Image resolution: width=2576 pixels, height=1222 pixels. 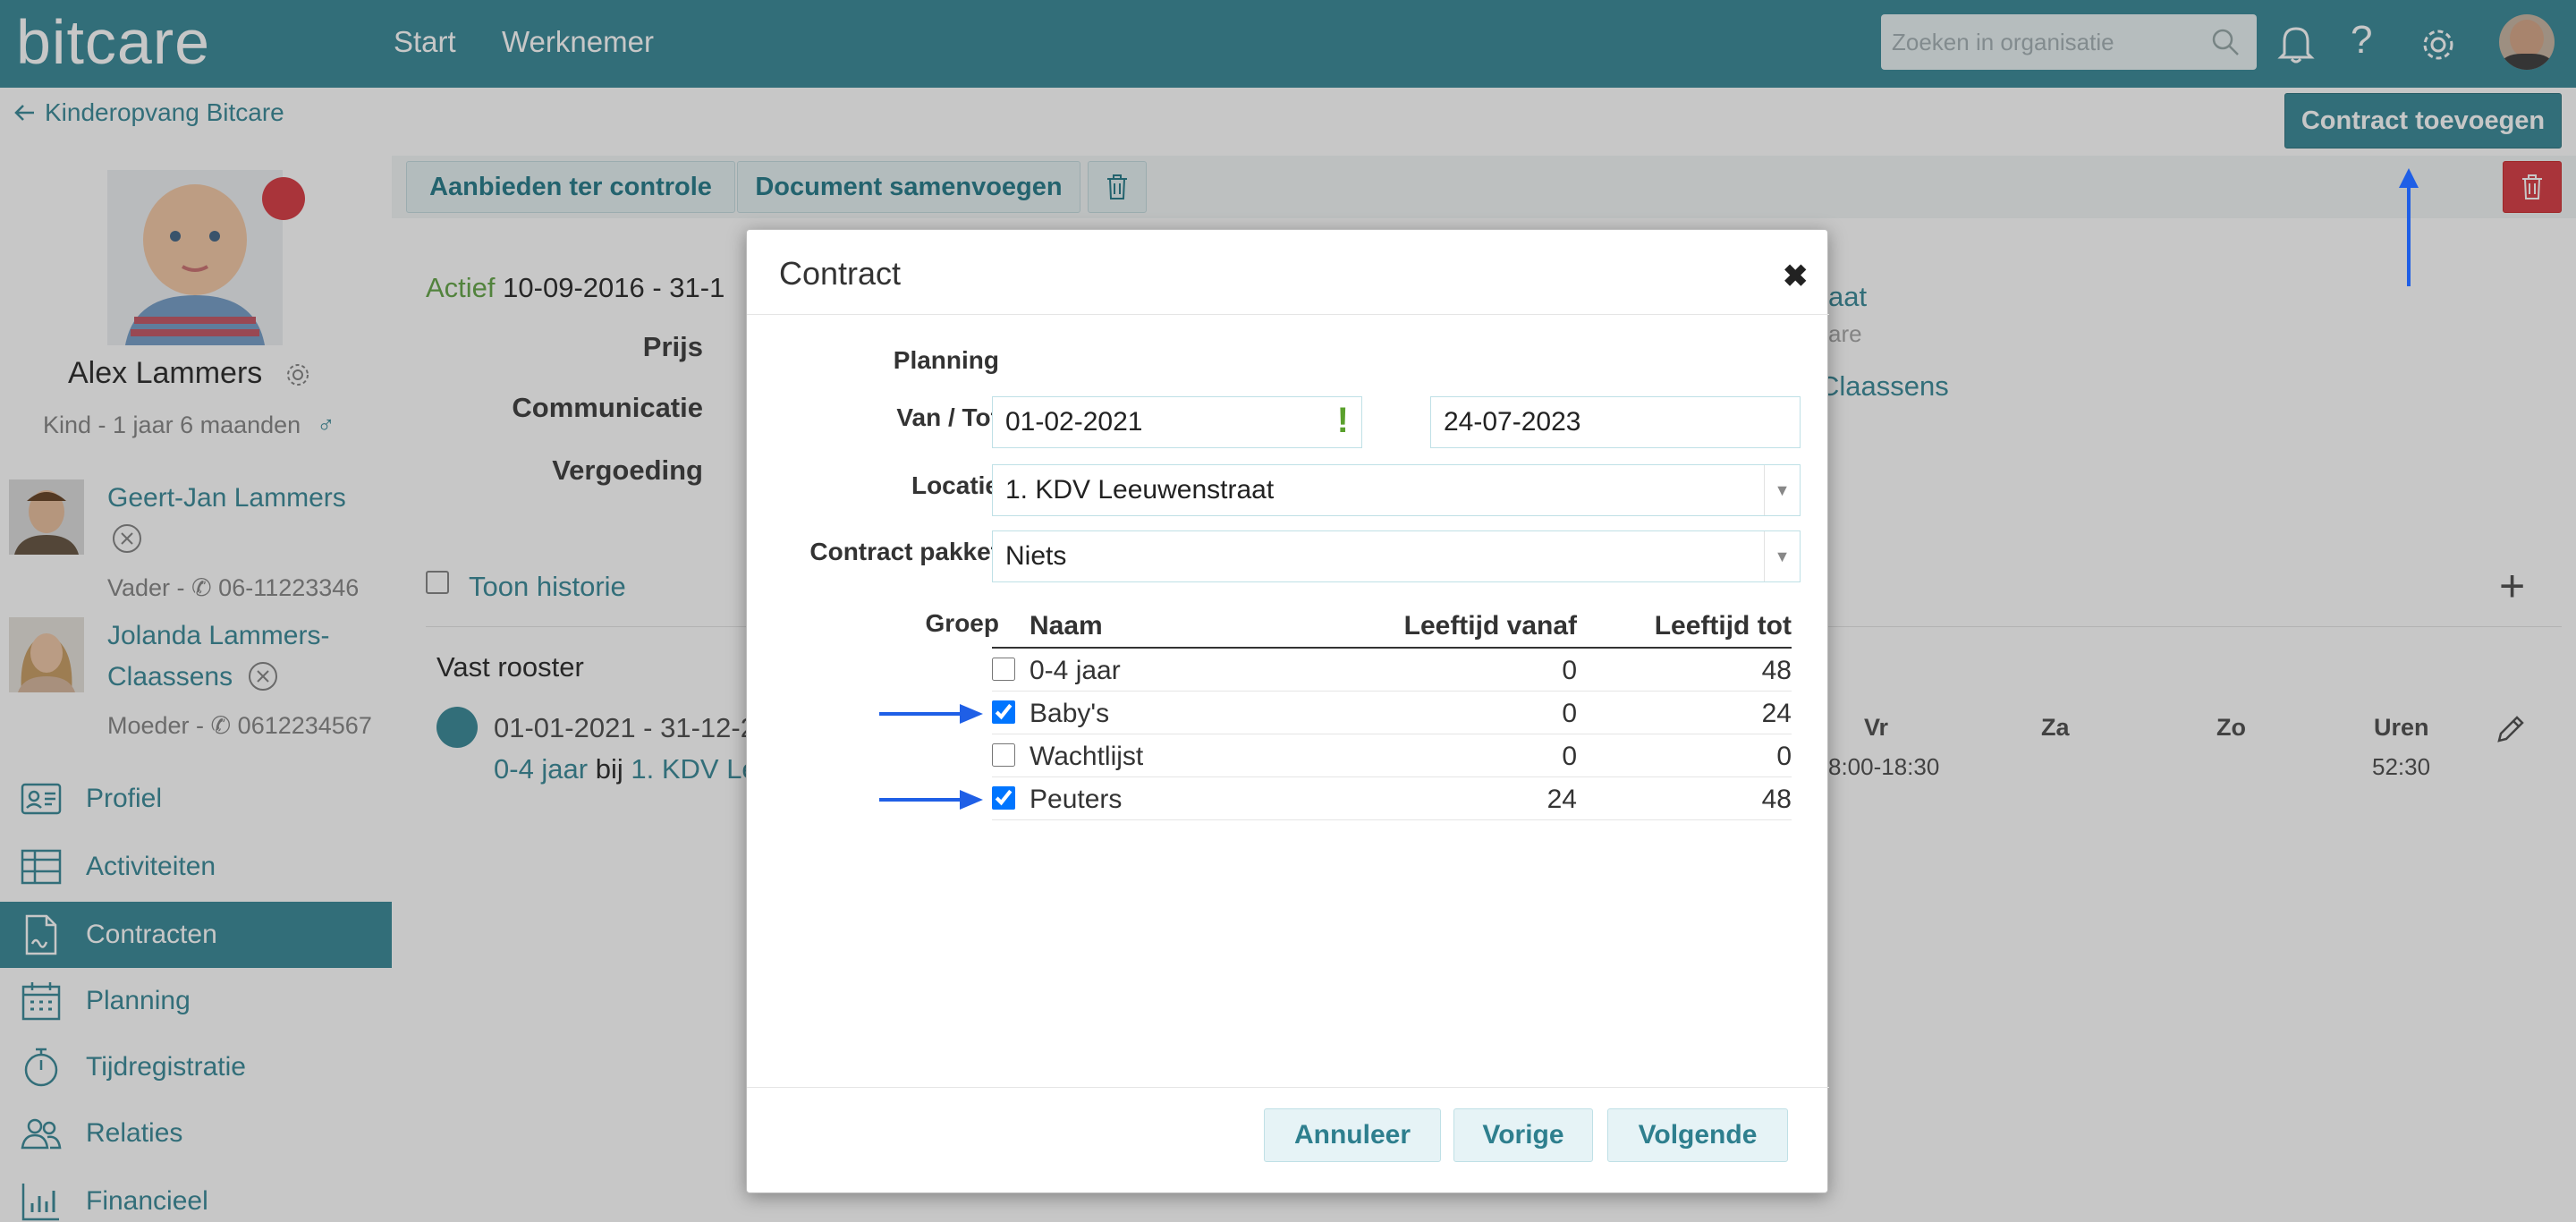 What do you see at coordinates (1796, 276) in the screenshot?
I see `close-icon: ✖` at bounding box center [1796, 276].